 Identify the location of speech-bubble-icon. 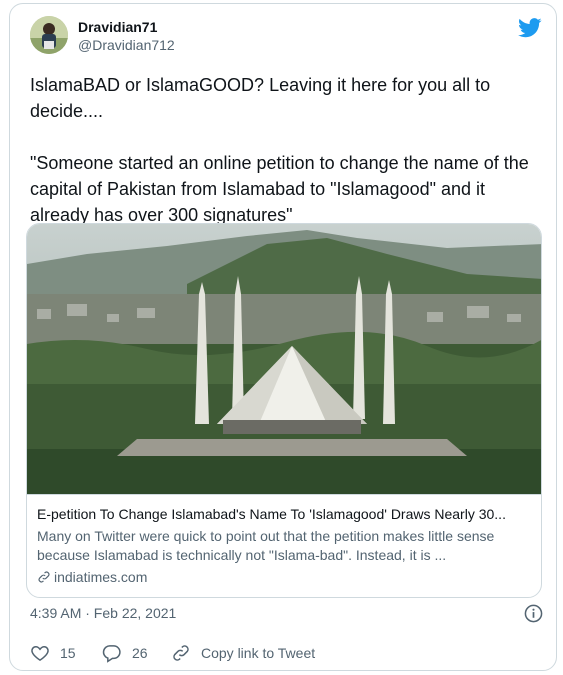
(111, 654).